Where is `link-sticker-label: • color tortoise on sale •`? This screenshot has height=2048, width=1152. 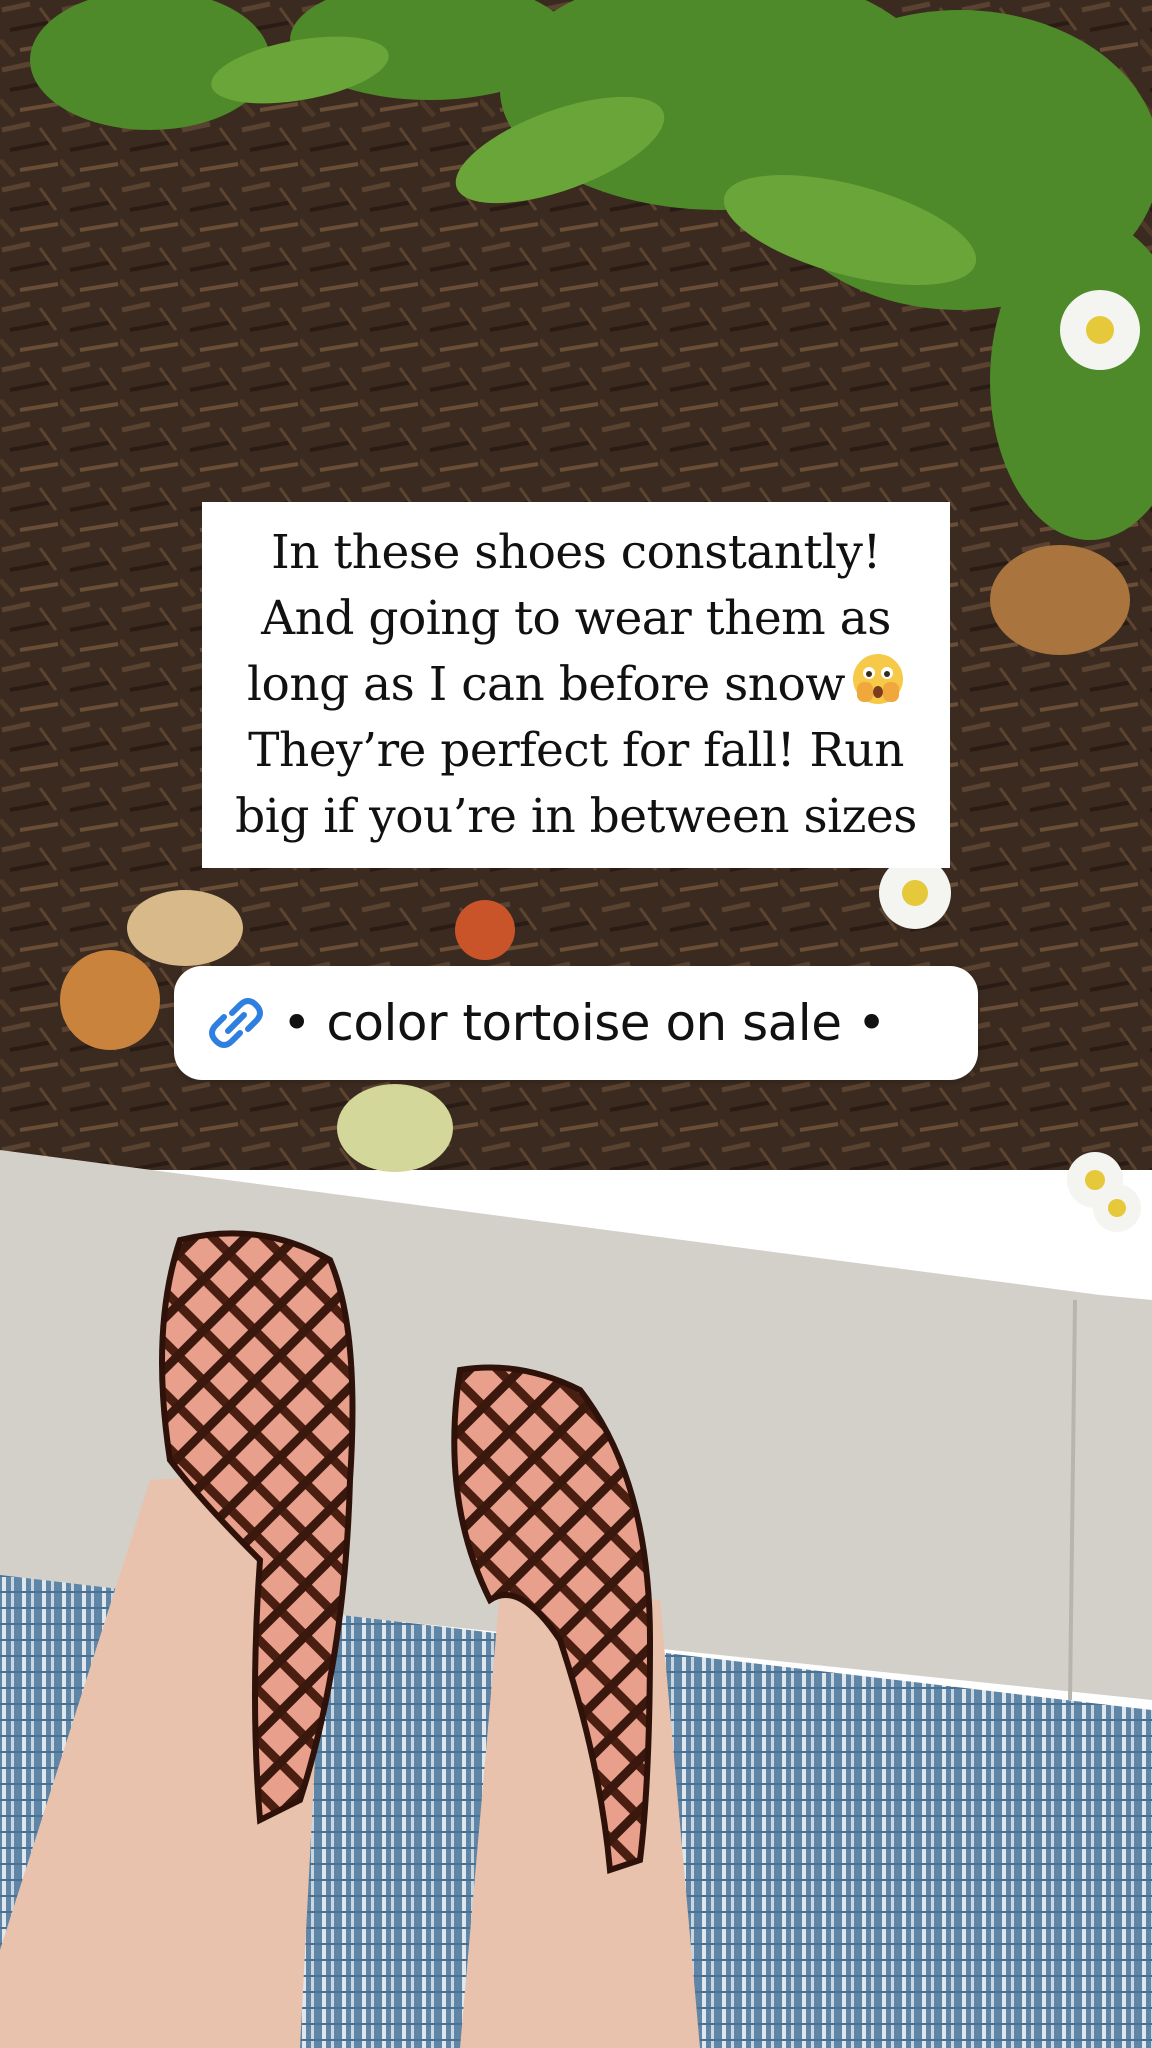 link-sticker-label: • color tortoise on sale • is located at coordinates (584, 1023).